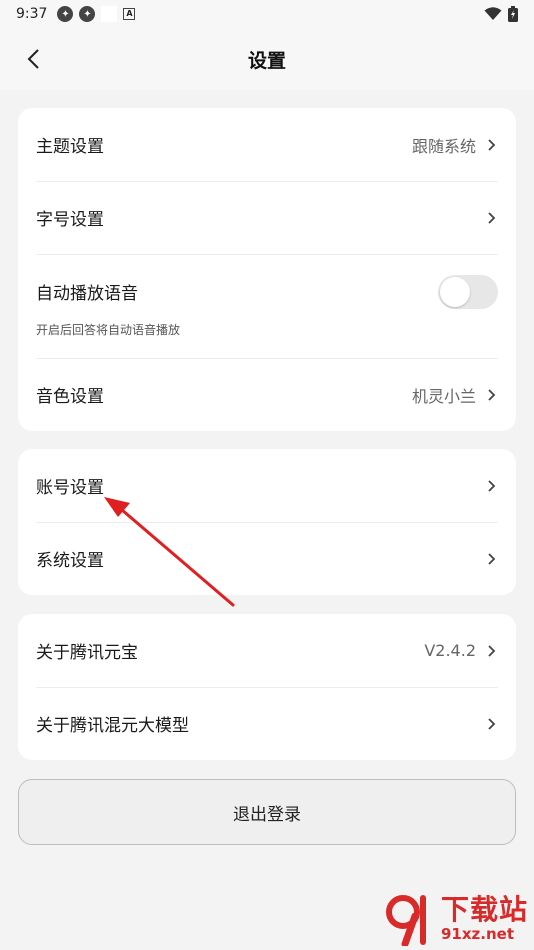 The width and height of the screenshot is (534, 950). I want to click on settings-group-account: 账号设置 系统设置, so click(267, 522).